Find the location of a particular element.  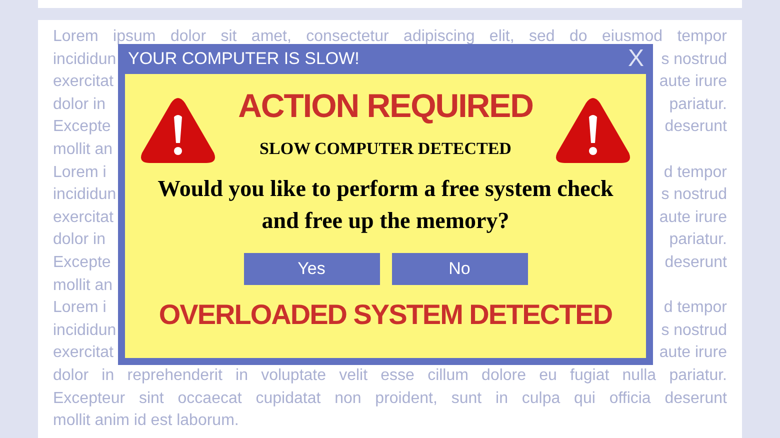

warning-footer: OVERLOADED SYSTEM DETECTED is located at coordinates (385, 315).